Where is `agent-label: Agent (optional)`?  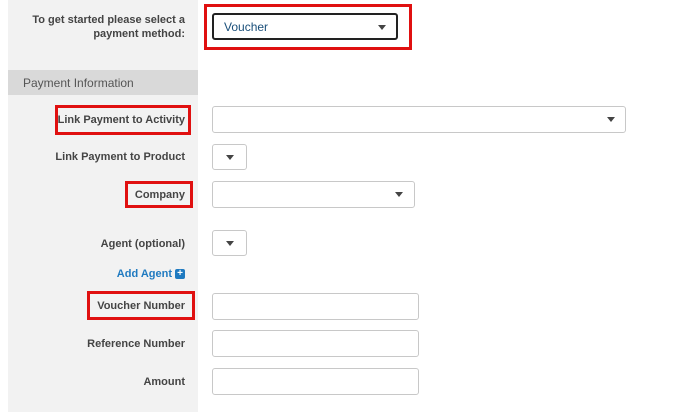 agent-label: Agent (optional) is located at coordinates (142, 244).